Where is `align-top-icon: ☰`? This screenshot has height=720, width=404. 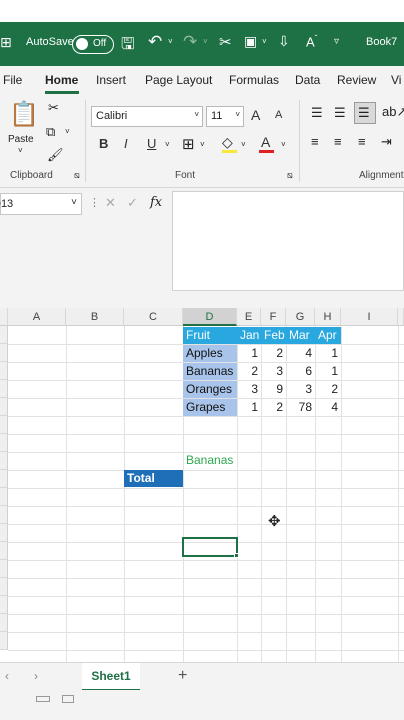 align-top-icon: ☰ is located at coordinates (317, 113).